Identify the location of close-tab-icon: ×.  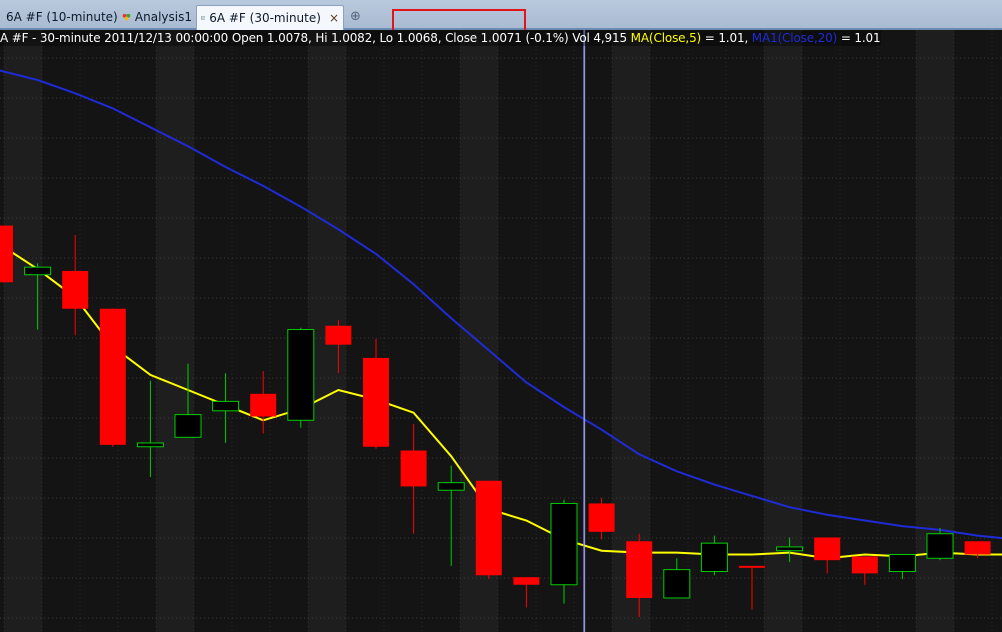
(334, 18).